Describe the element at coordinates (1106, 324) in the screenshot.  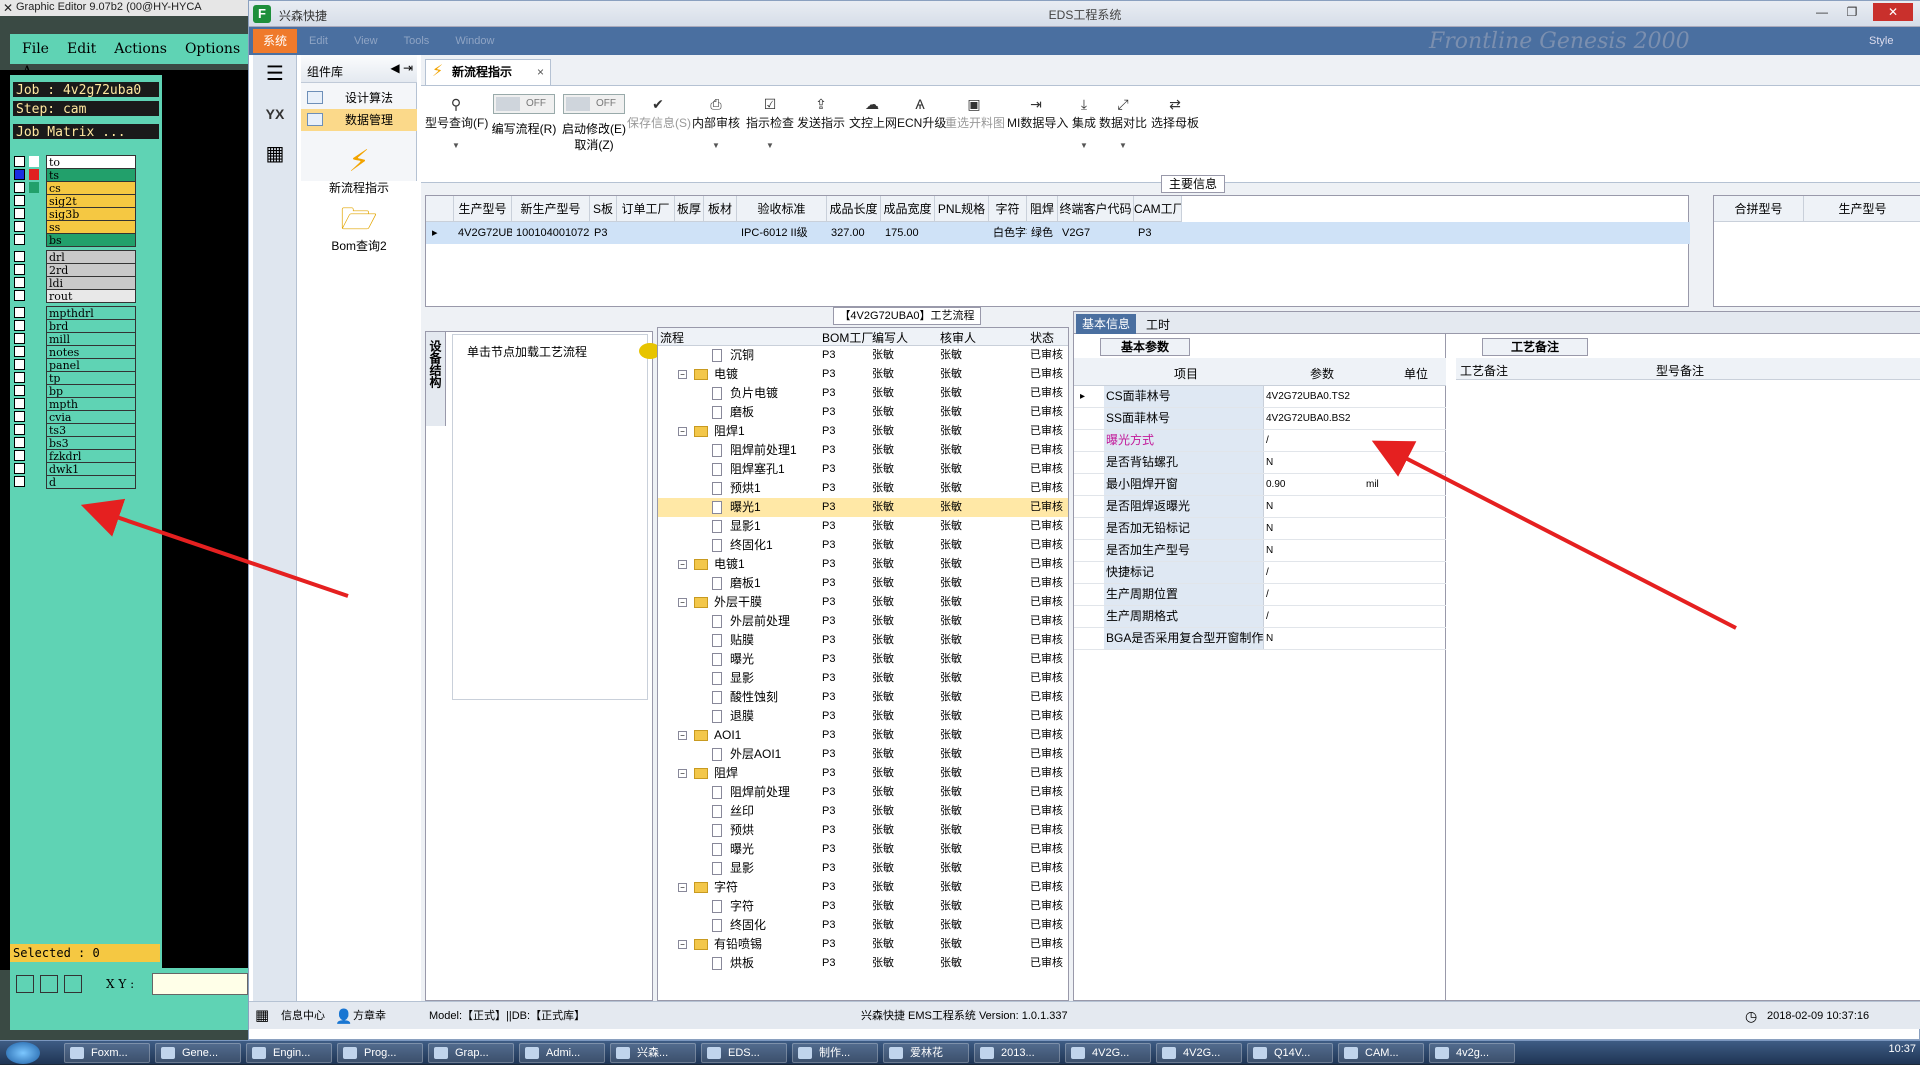
I see `tab-basic-info: 基本信息` at that location.